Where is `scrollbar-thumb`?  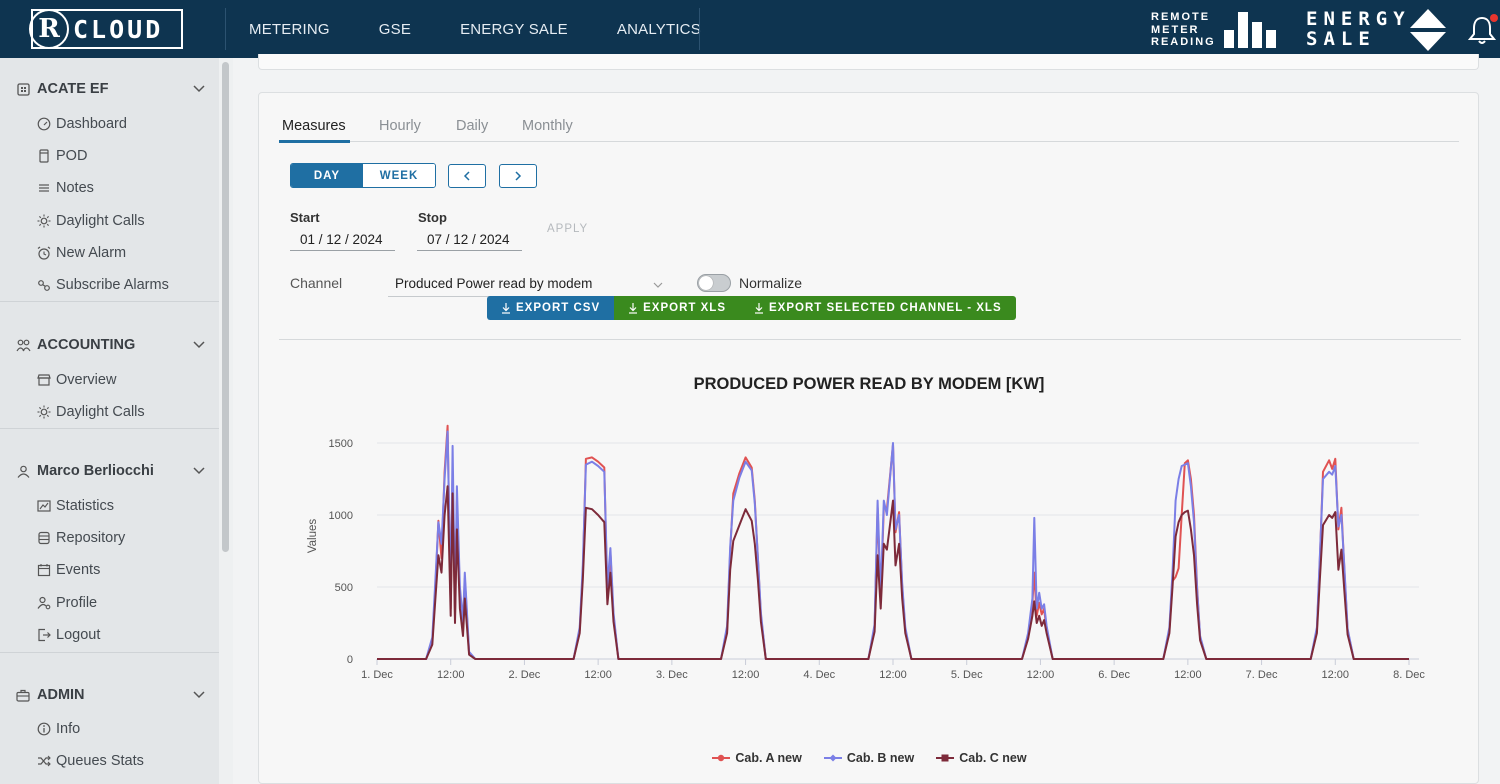 scrollbar-thumb is located at coordinates (225, 307).